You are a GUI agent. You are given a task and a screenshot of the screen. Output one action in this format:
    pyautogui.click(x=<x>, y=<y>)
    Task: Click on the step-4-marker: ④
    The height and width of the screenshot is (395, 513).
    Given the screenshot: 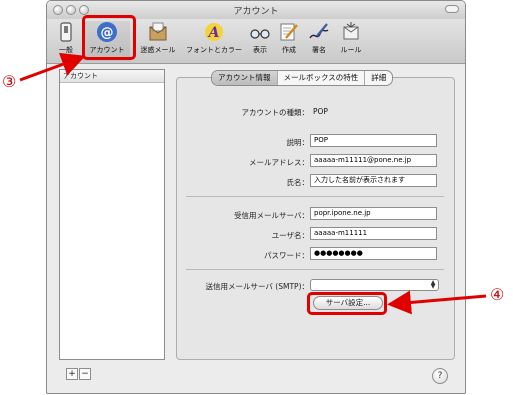 What is the action you would take?
    pyautogui.click(x=497, y=294)
    